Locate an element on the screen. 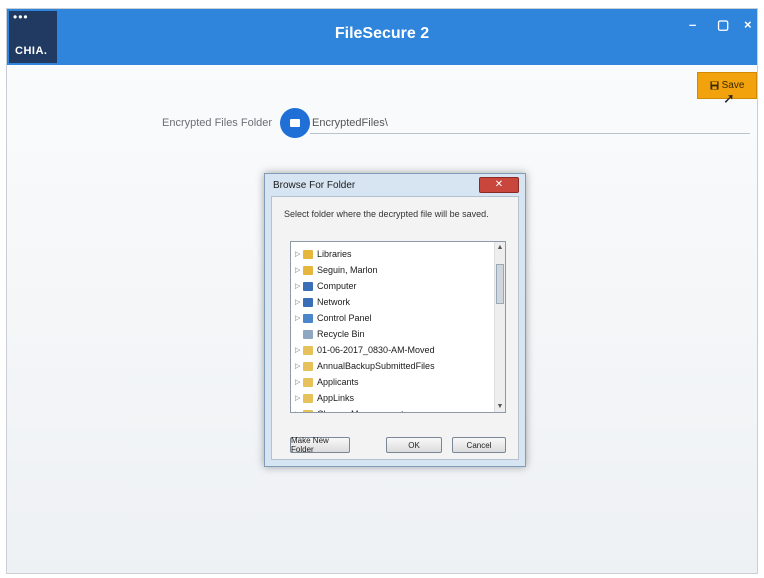  tree-item-label: Applicants is located at coordinates (338, 382).